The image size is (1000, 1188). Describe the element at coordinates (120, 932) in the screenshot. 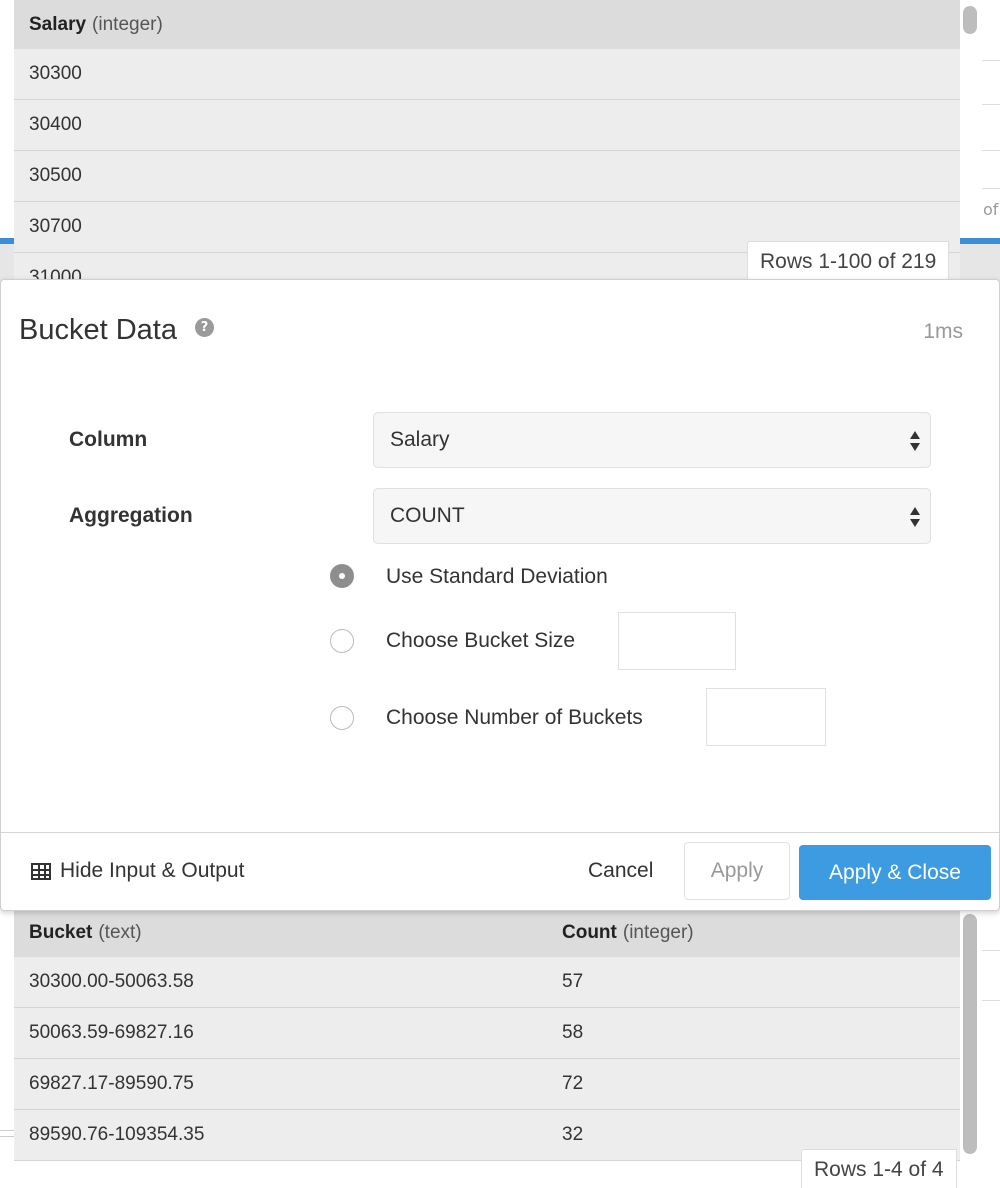

I see `column-type: (text)` at that location.